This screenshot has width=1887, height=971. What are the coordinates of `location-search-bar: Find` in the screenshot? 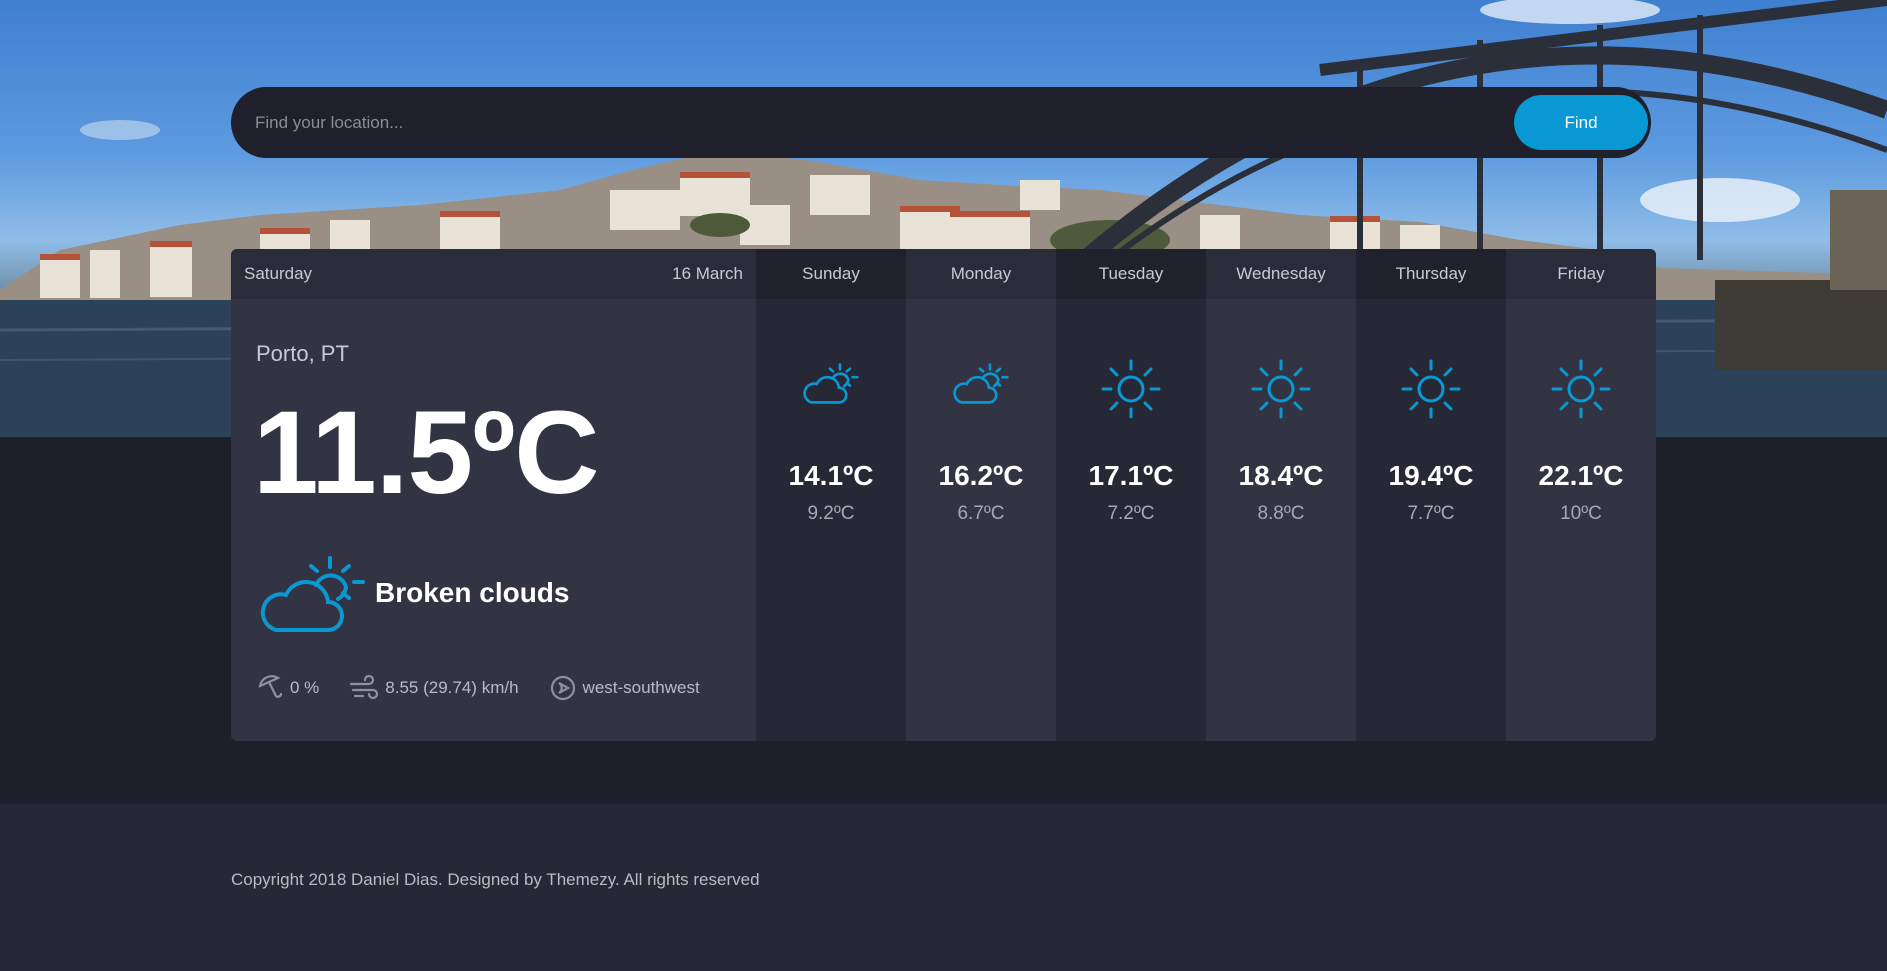 It's located at (941, 122).